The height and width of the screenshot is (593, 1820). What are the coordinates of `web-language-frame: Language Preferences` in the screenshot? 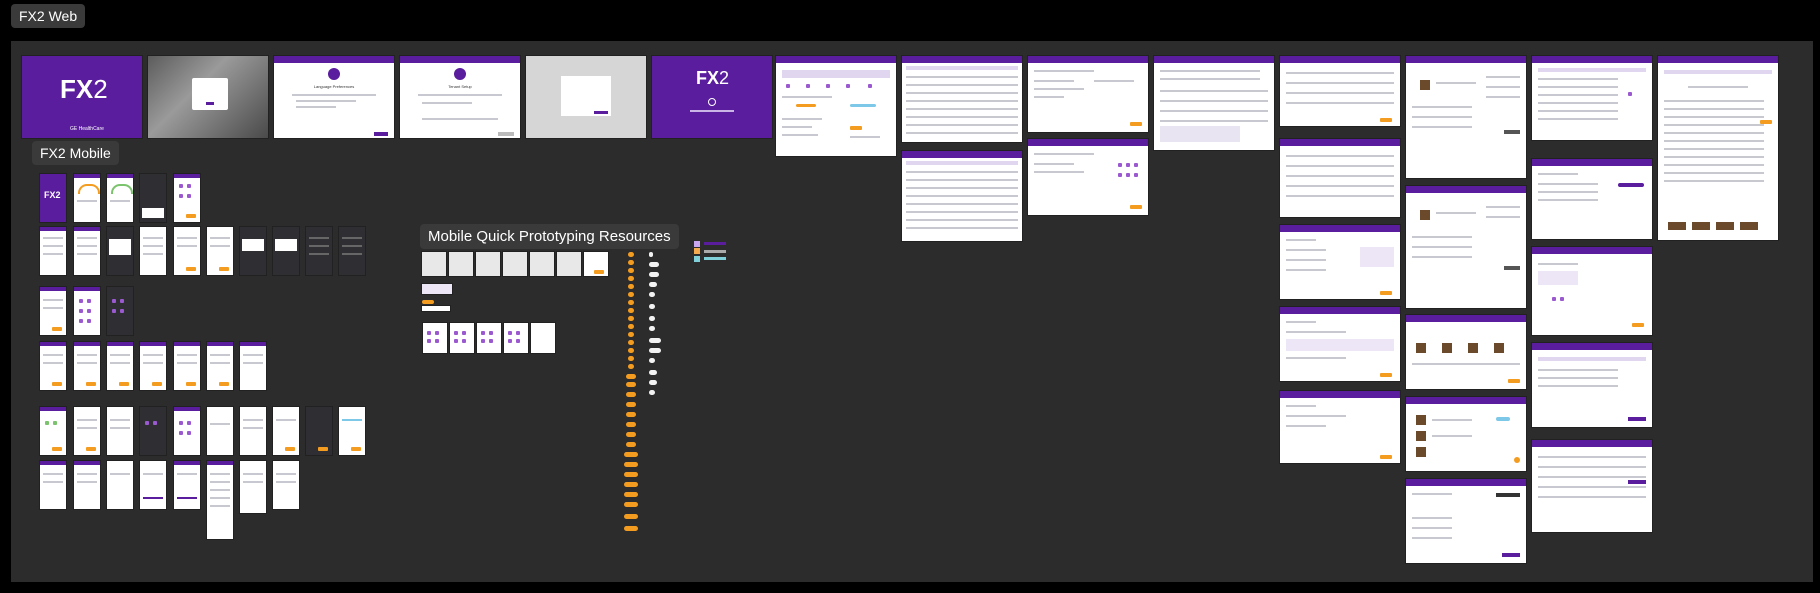 It's located at (334, 97).